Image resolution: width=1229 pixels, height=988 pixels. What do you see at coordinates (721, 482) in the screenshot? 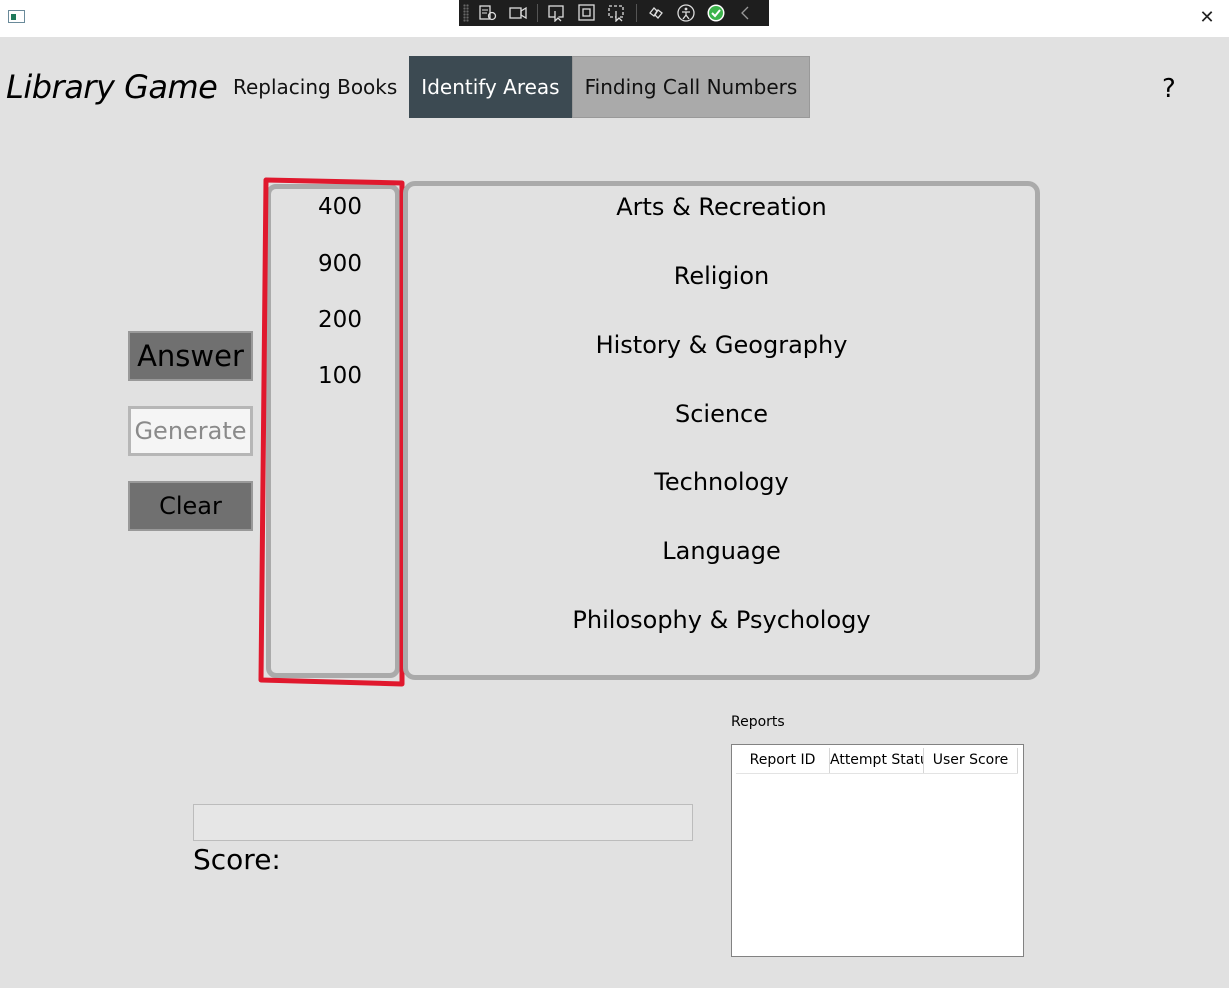
I see `area-item: Technology` at bounding box center [721, 482].